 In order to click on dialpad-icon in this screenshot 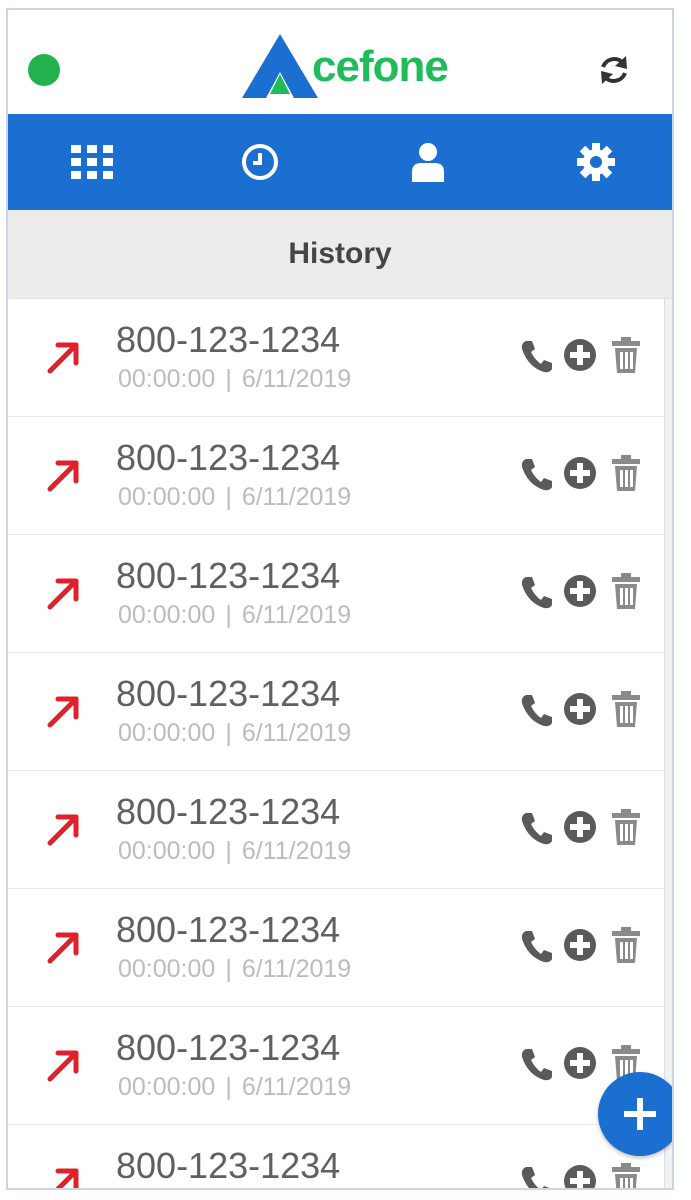, I will do `click(92, 162)`.